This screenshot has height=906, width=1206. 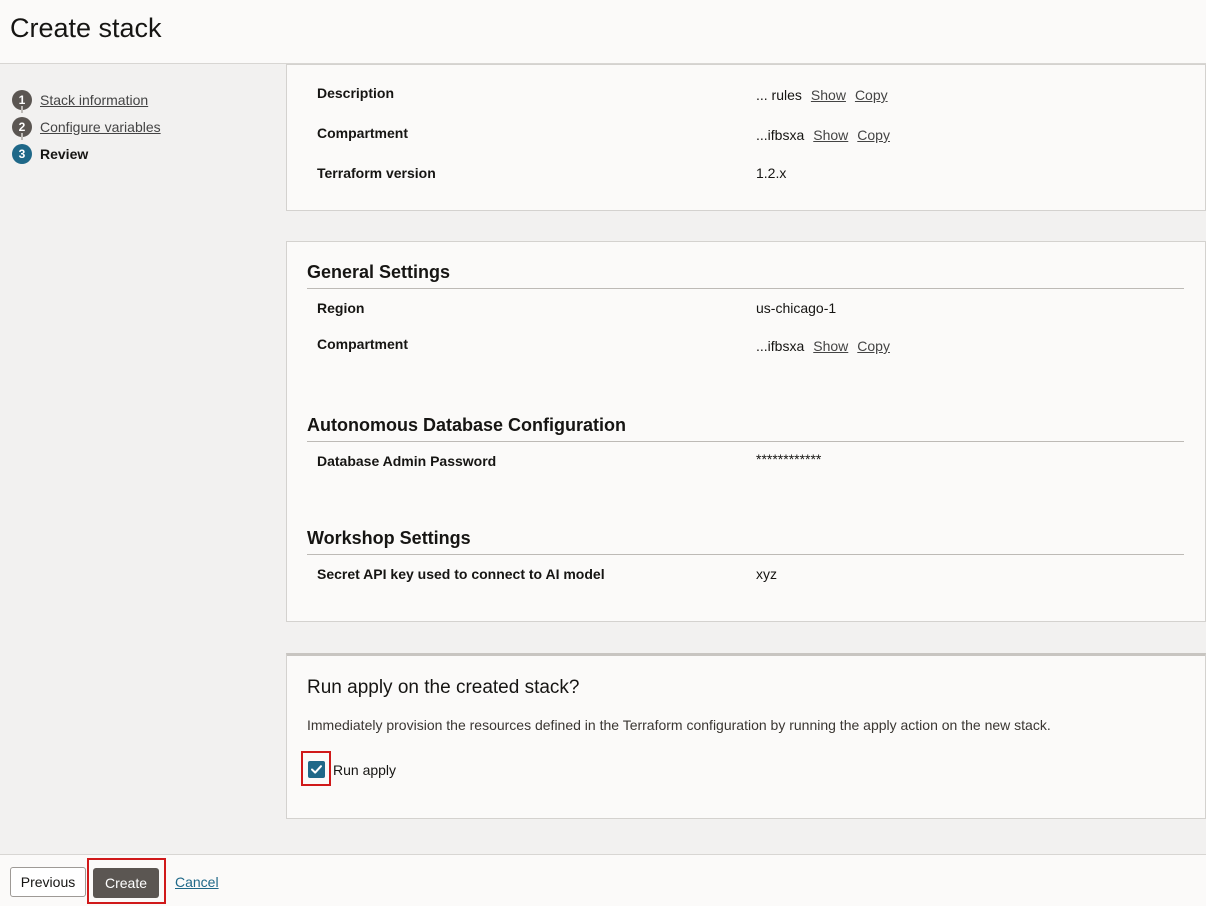 What do you see at coordinates (48, 882) in the screenshot?
I see `previous-button: Previous` at bounding box center [48, 882].